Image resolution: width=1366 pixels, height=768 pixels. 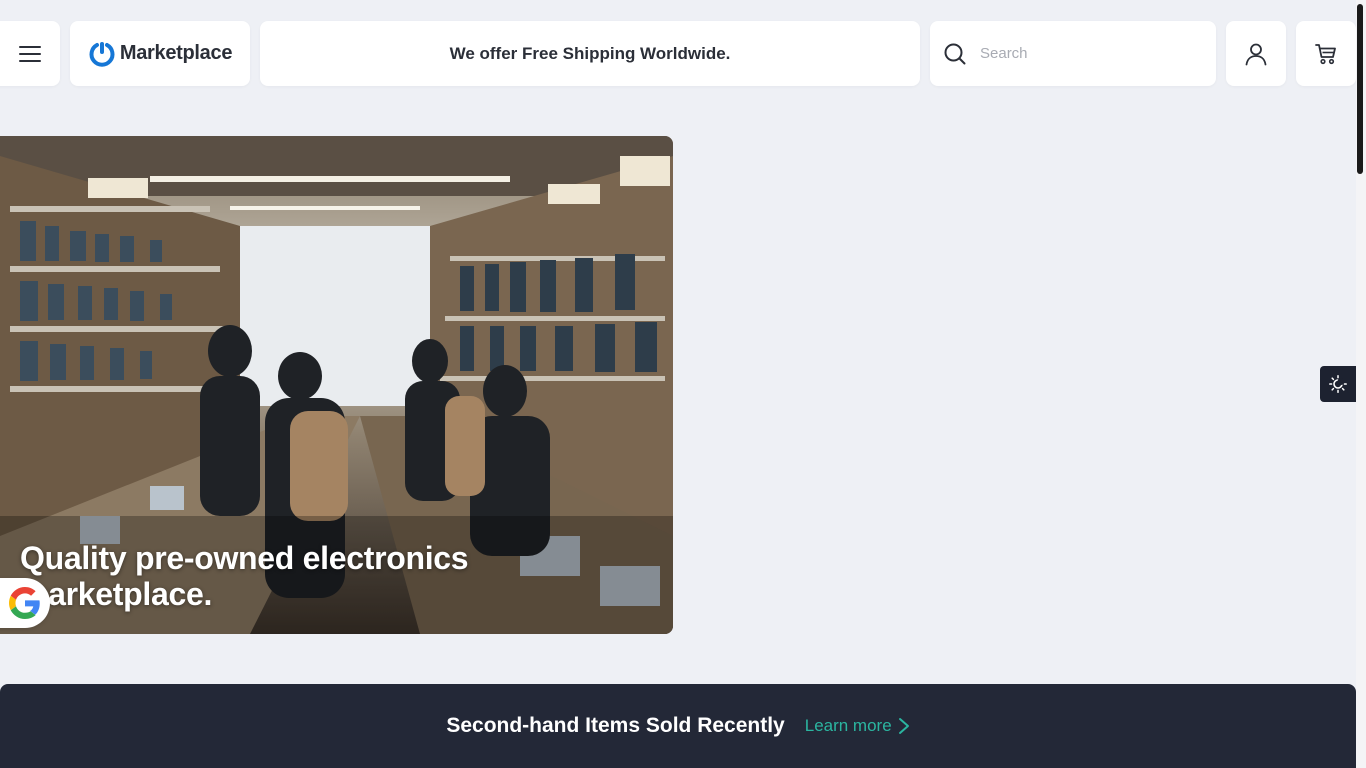 What do you see at coordinates (615, 725) in the screenshot?
I see `sold-recently-title: Second-hand Items Sold Recently` at bounding box center [615, 725].